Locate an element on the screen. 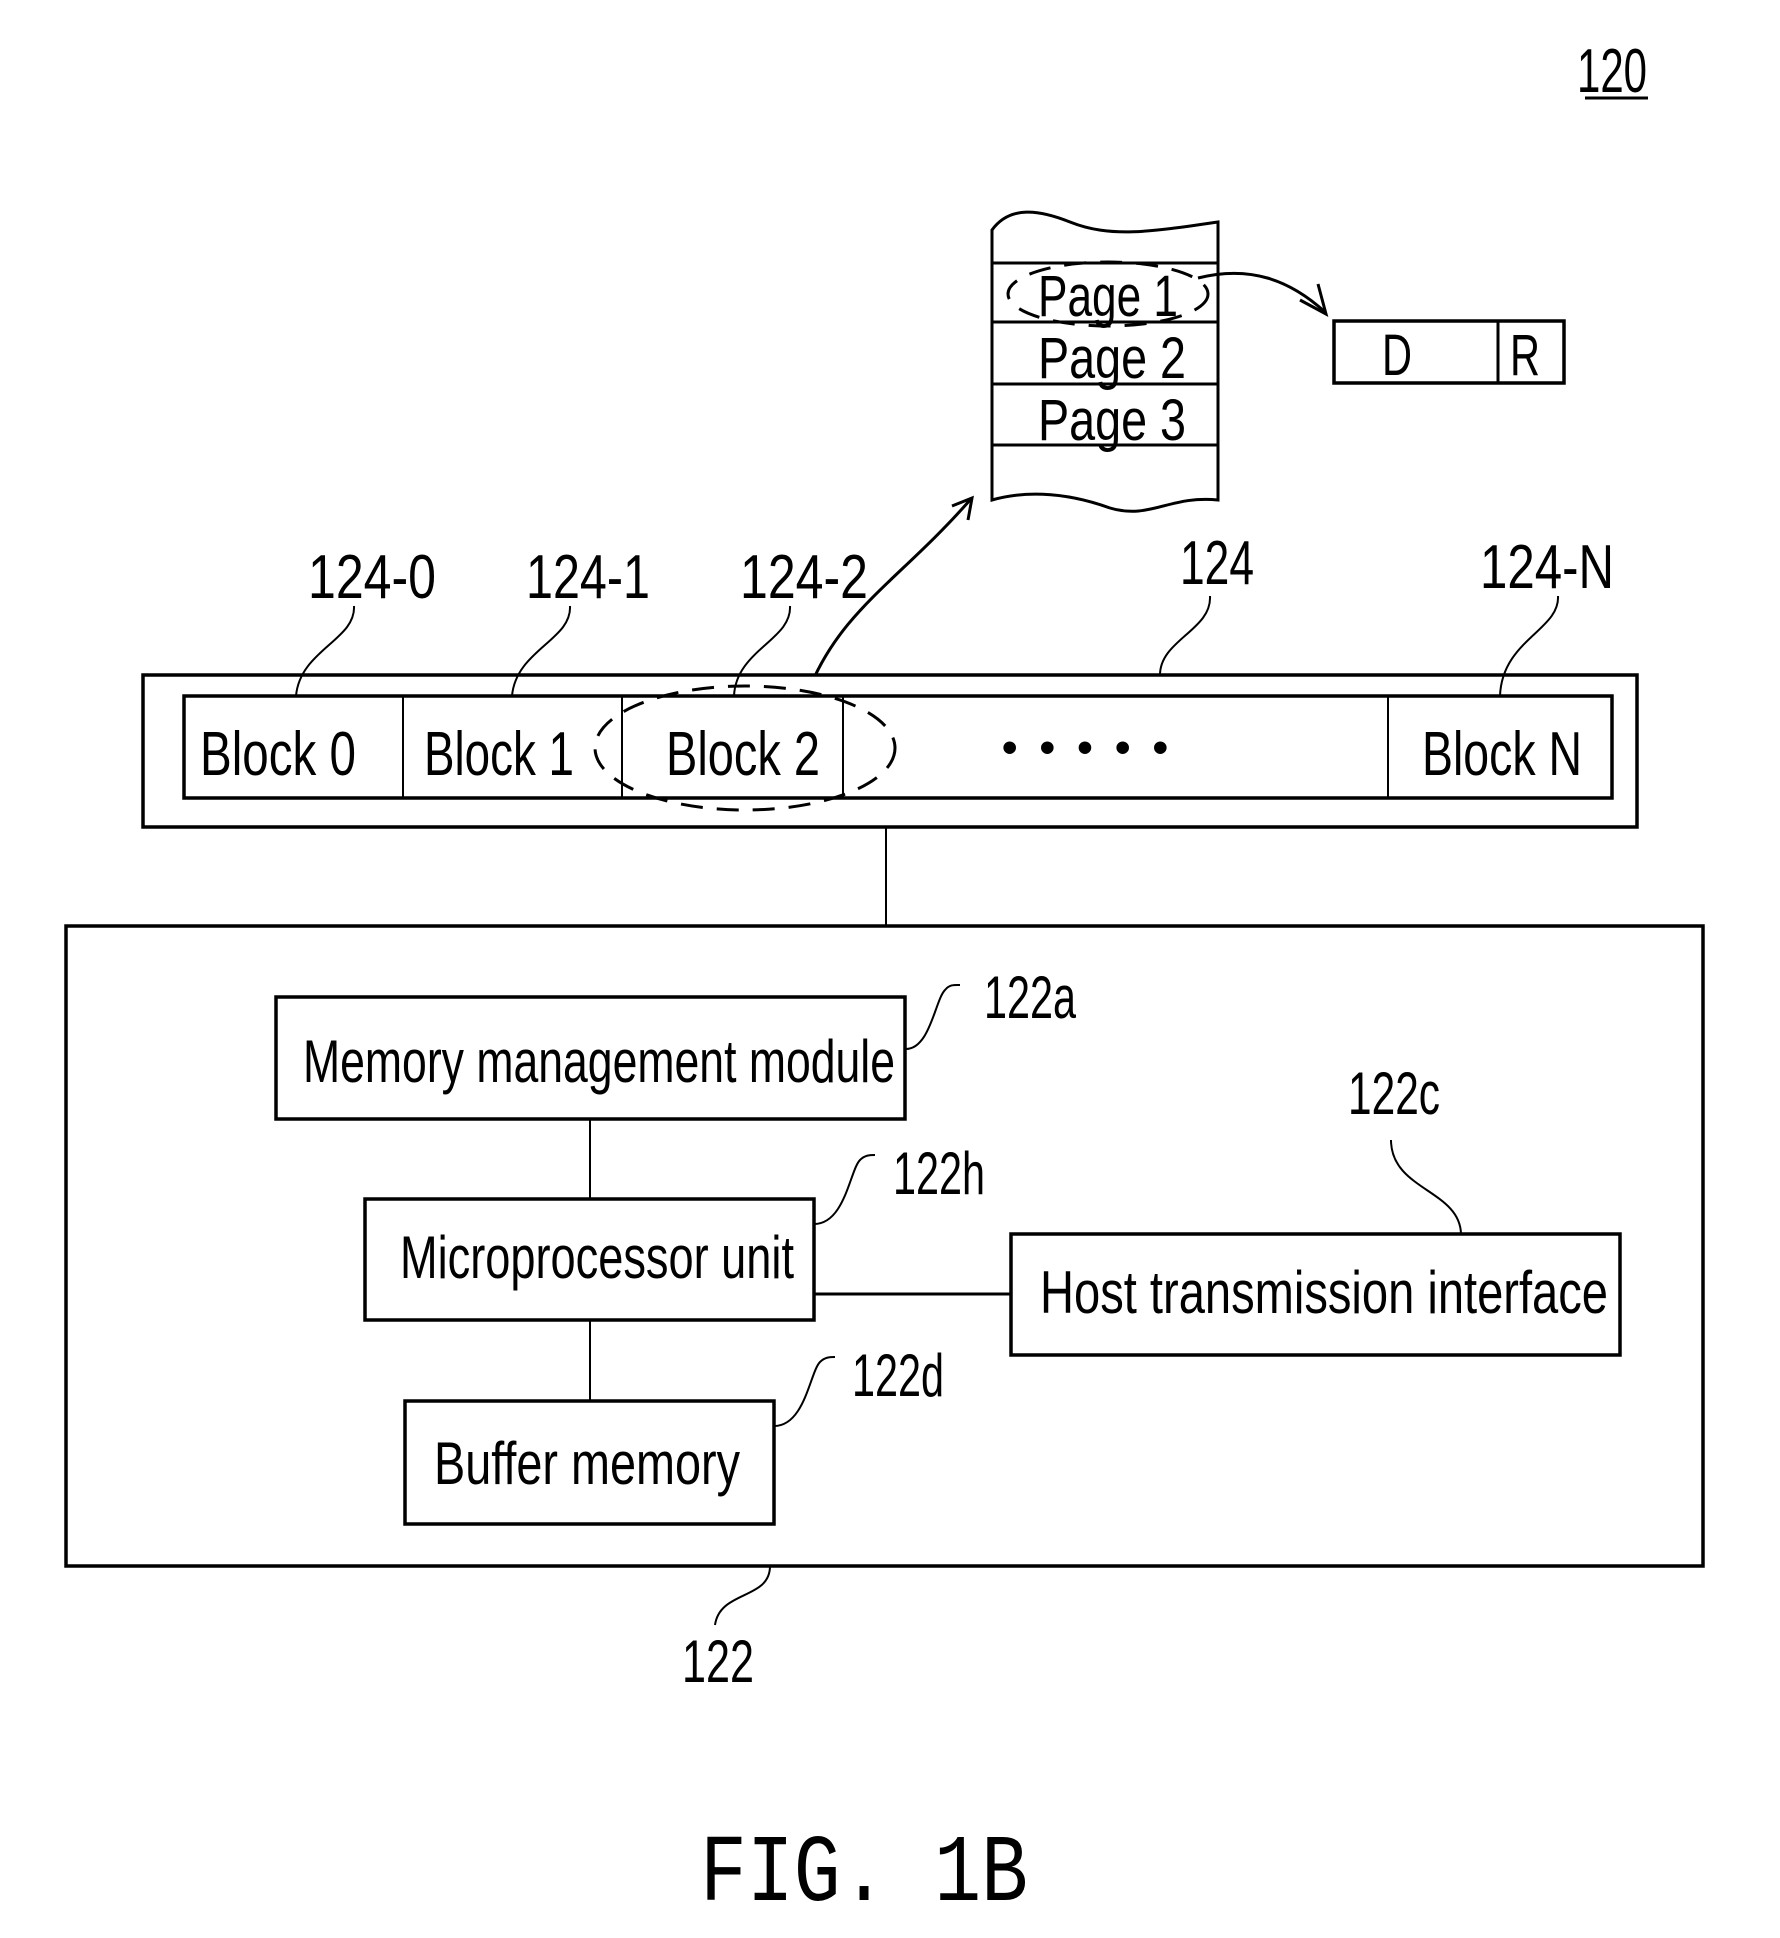  ref-122h: 122h is located at coordinates (939, 1173).